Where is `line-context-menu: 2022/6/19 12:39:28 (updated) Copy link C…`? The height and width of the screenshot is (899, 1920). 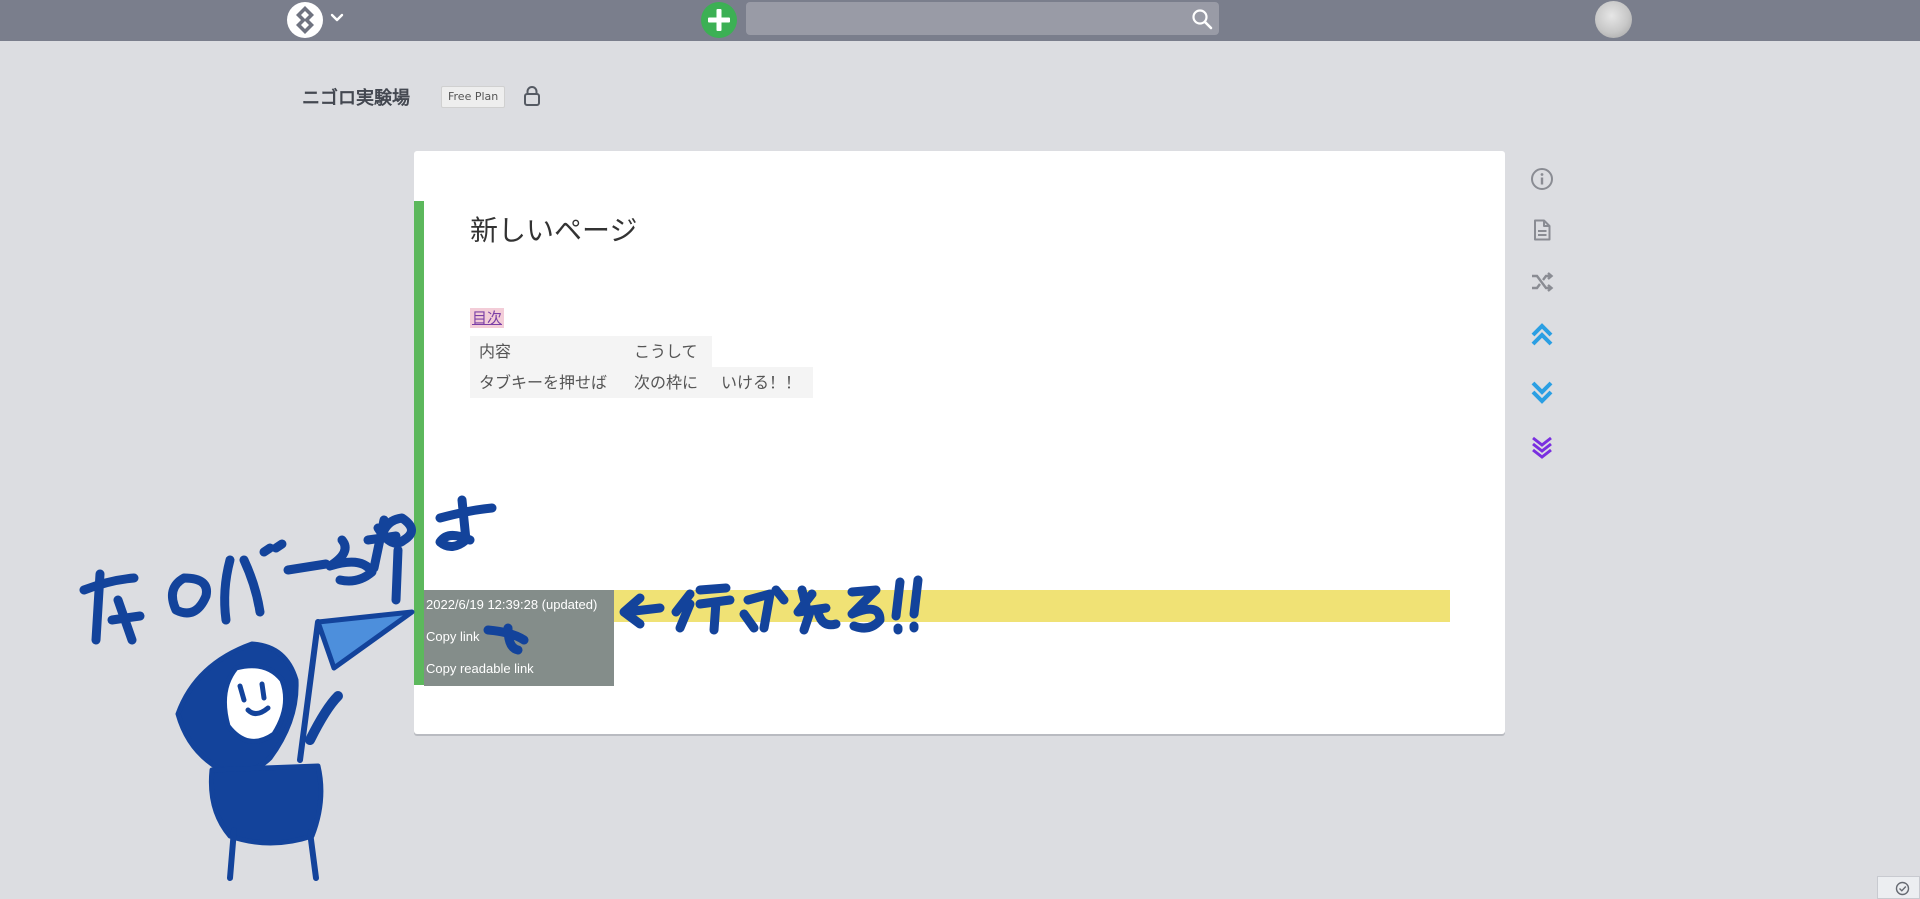 line-context-menu: 2022/6/19 12:39:28 (updated) Copy link C… is located at coordinates (519, 638).